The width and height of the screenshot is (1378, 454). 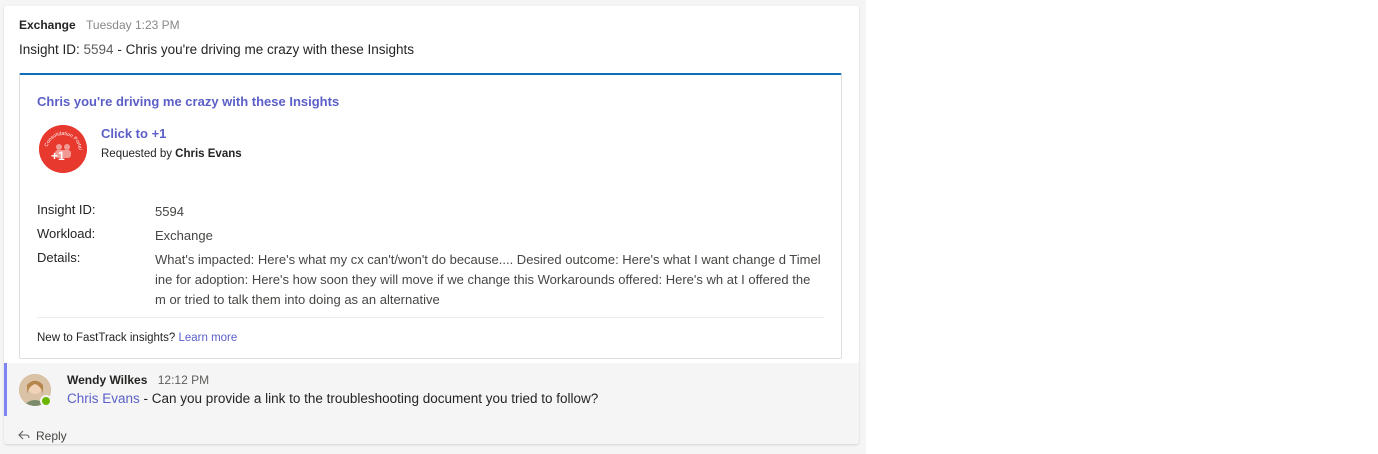 I want to click on consolidation-portal-badge-icon: Consolidation Portal +1, so click(x=63, y=149).